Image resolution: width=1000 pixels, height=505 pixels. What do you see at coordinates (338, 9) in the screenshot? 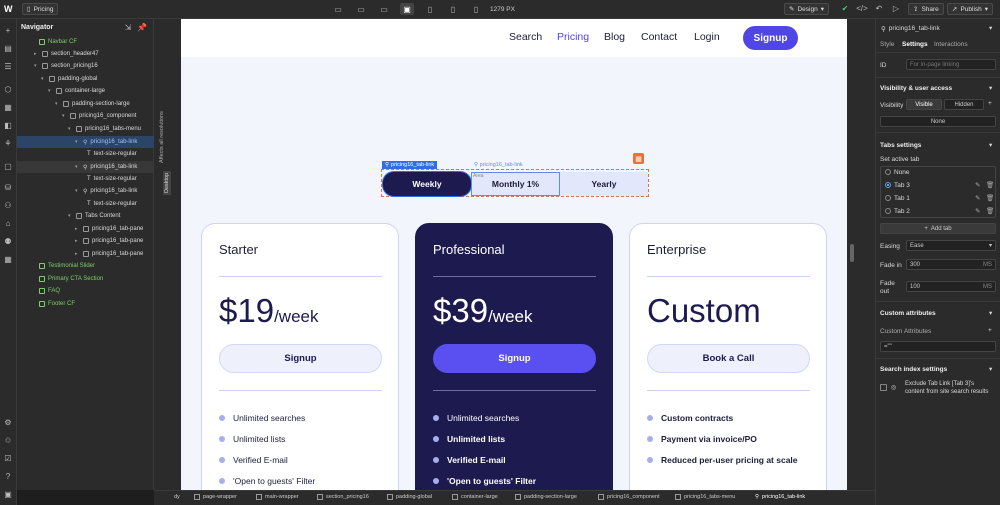
I see `desktop-xl-icon: ▭` at bounding box center [338, 9].